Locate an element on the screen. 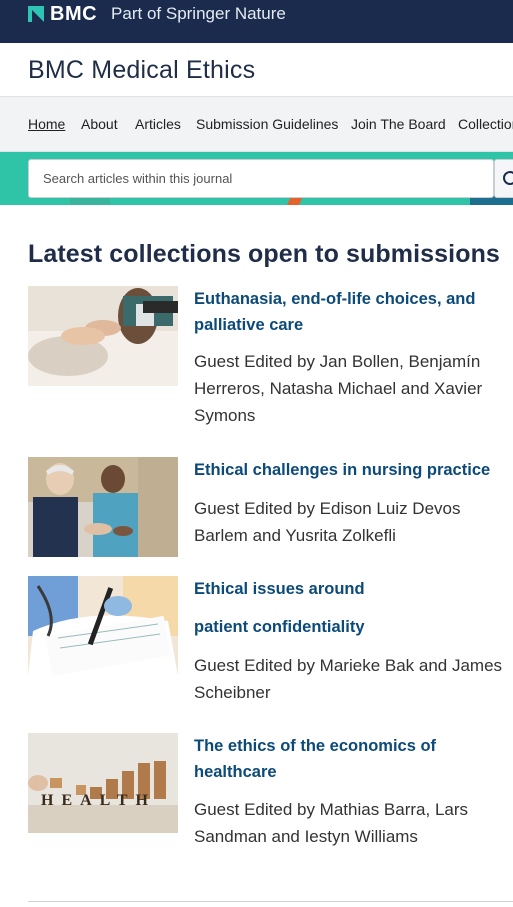 The height and width of the screenshot is (907, 513). nav-join-the-board: Join The Board is located at coordinates (398, 124).